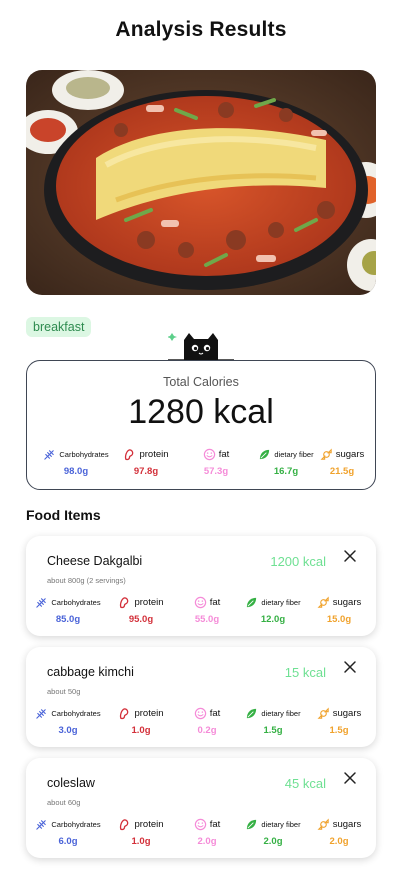  Describe the element at coordinates (64, 802) in the screenshot. I see `food-item-portion: about 60g` at that location.